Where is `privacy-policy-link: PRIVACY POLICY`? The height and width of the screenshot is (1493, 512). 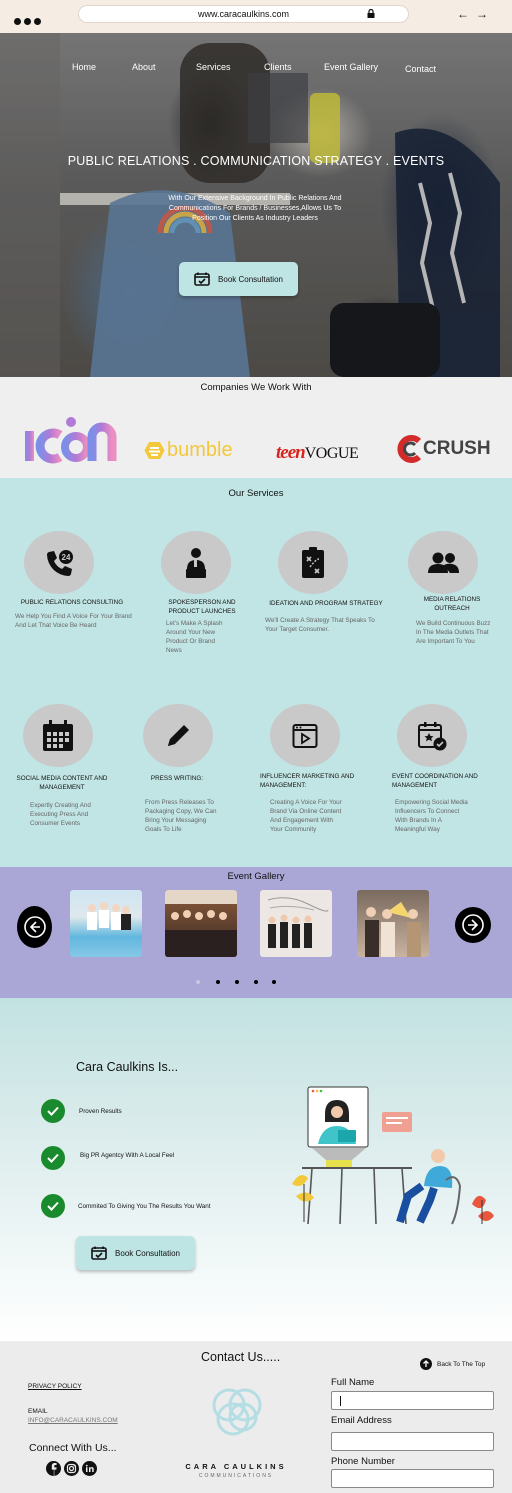 privacy-policy-link: PRIVACY POLICY is located at coordinates (55, 1386).